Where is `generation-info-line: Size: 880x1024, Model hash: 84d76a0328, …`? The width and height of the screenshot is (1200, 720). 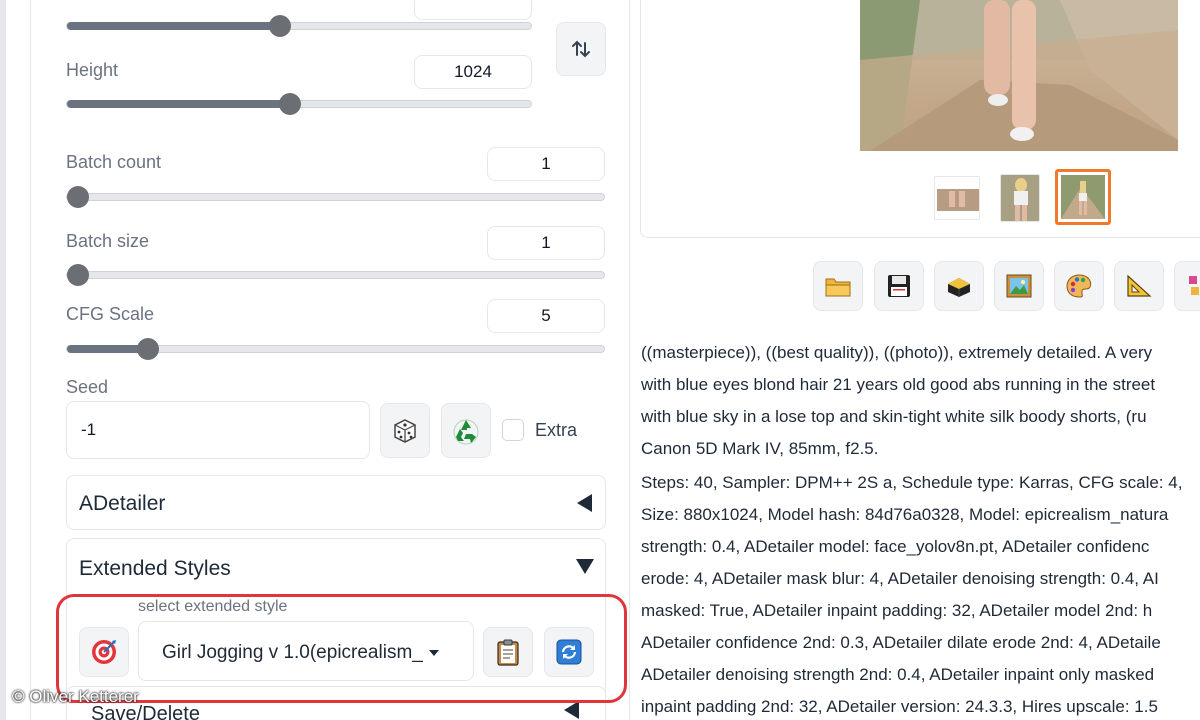
generation-info-line: Size: 880x1024, Model hash: 84d76a0328, … is located at coordinates (905, 514).